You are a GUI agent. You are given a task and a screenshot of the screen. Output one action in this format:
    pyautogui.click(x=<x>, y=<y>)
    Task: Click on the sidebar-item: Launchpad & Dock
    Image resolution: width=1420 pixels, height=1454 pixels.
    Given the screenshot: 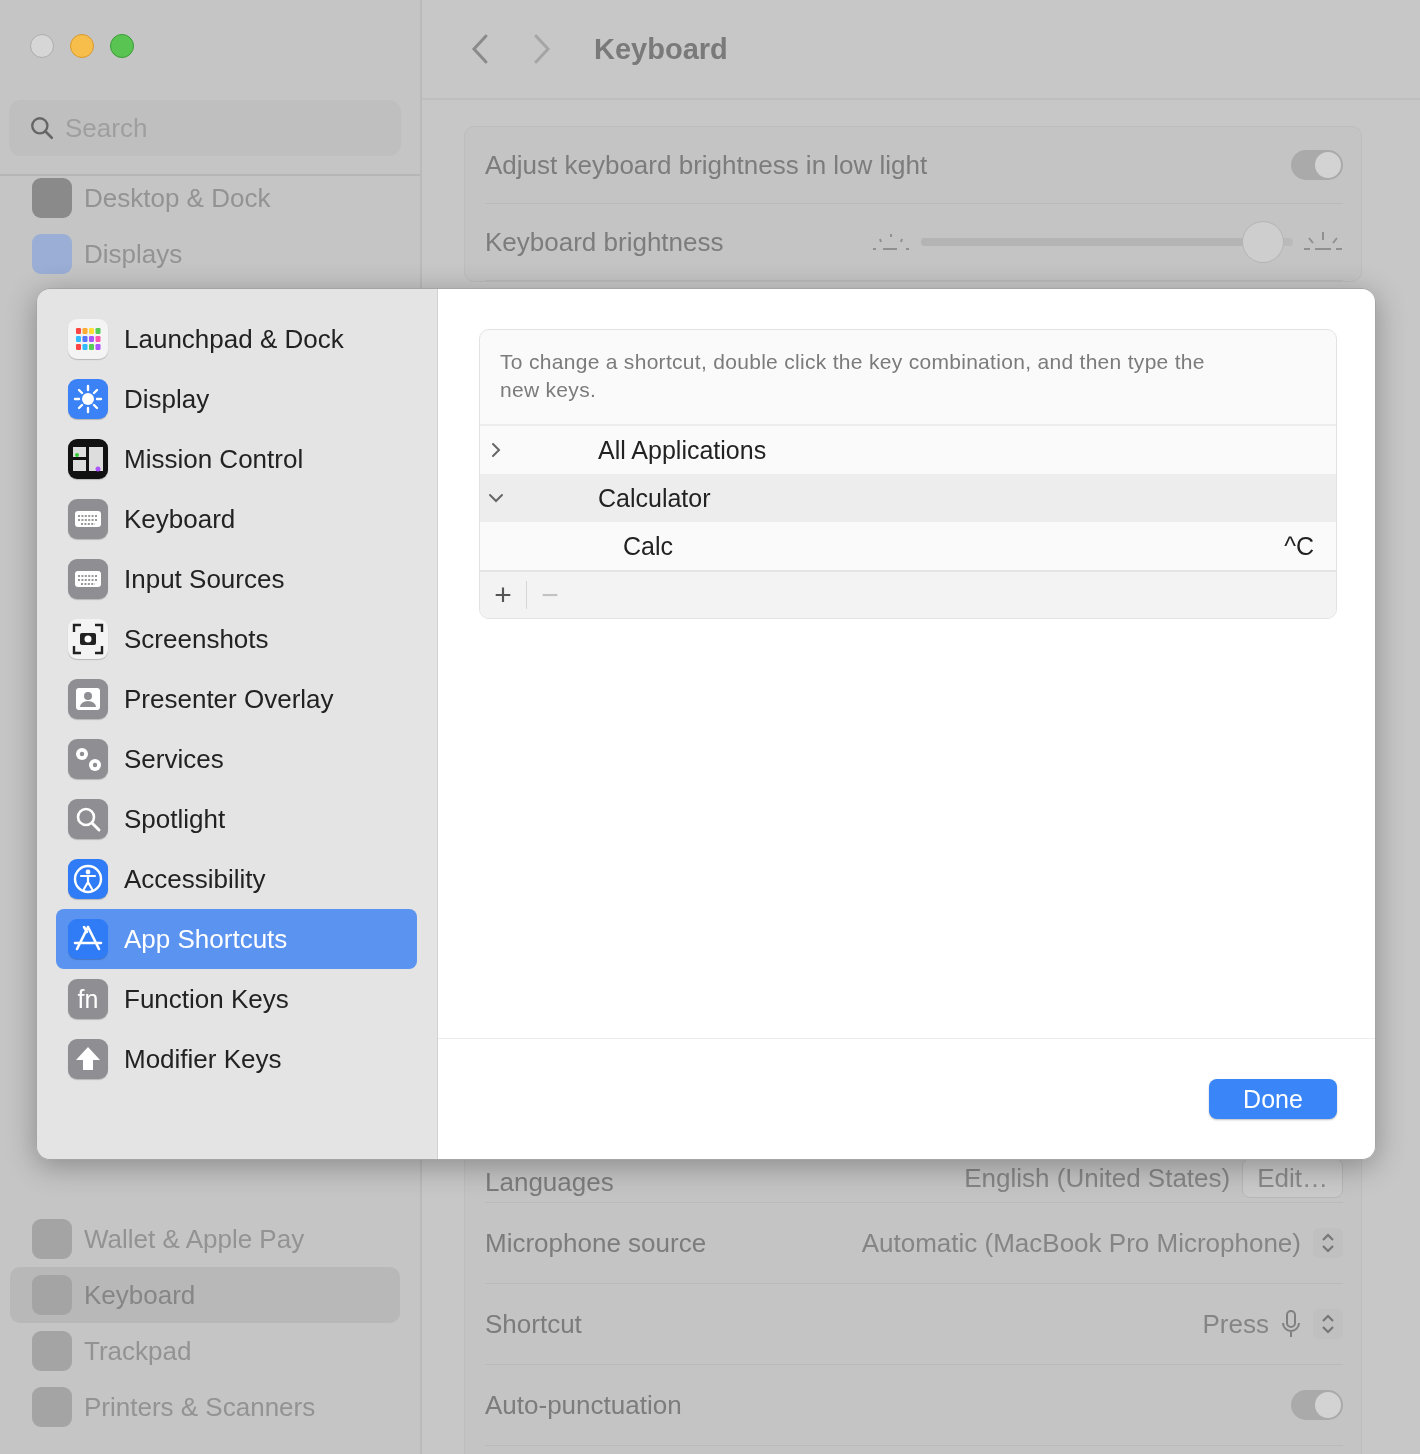 What is the action you would take?
    pyautogui.click(x=236, y=339)
    